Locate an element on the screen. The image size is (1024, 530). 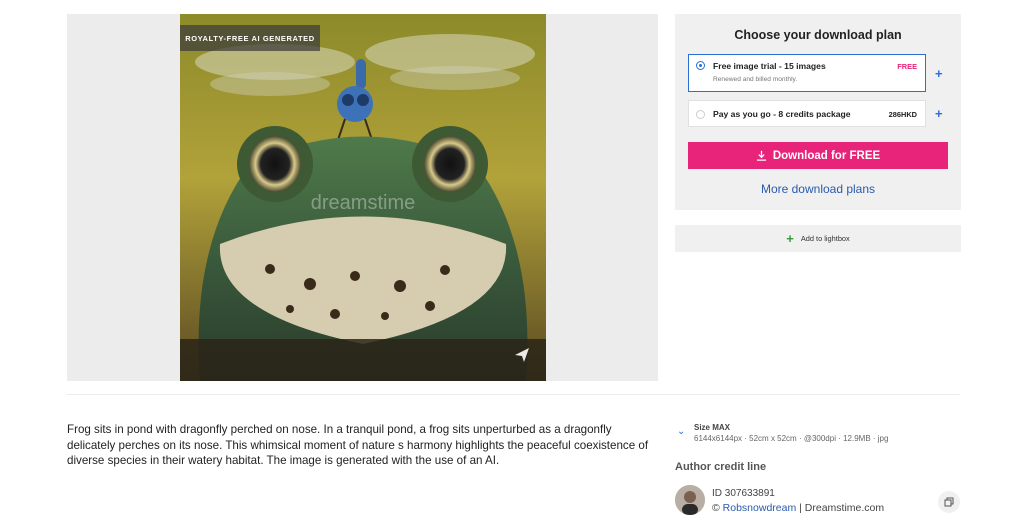
copy-button is located at coordinates (949, 502).